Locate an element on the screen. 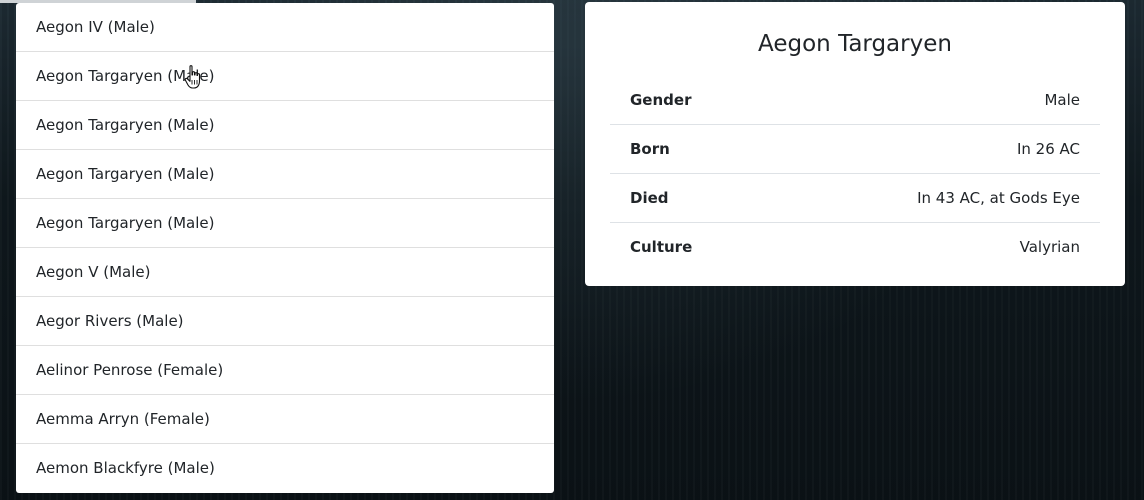 The width and height of the screenshot is (1144, 500). list-item: Aemma Arryn (Female) is located at coordinates (285, 419).